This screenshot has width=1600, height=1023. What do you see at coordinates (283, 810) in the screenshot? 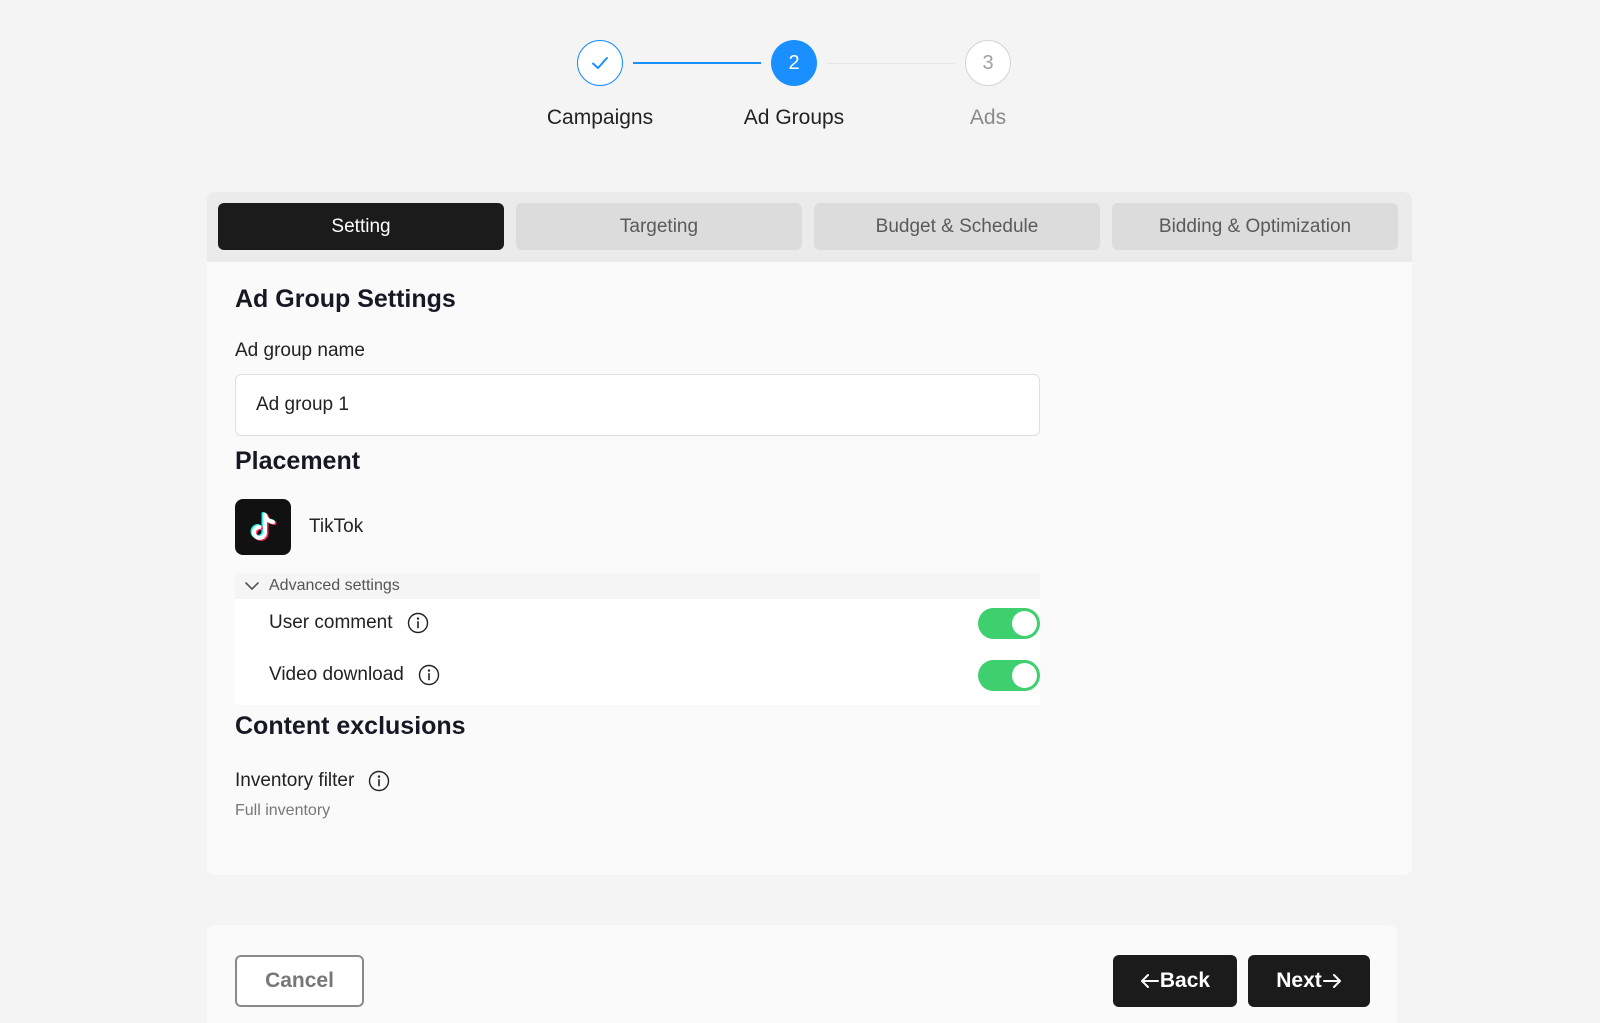
I see `inventory-filter-value: Full inventory` at bounding box center [283, 810].